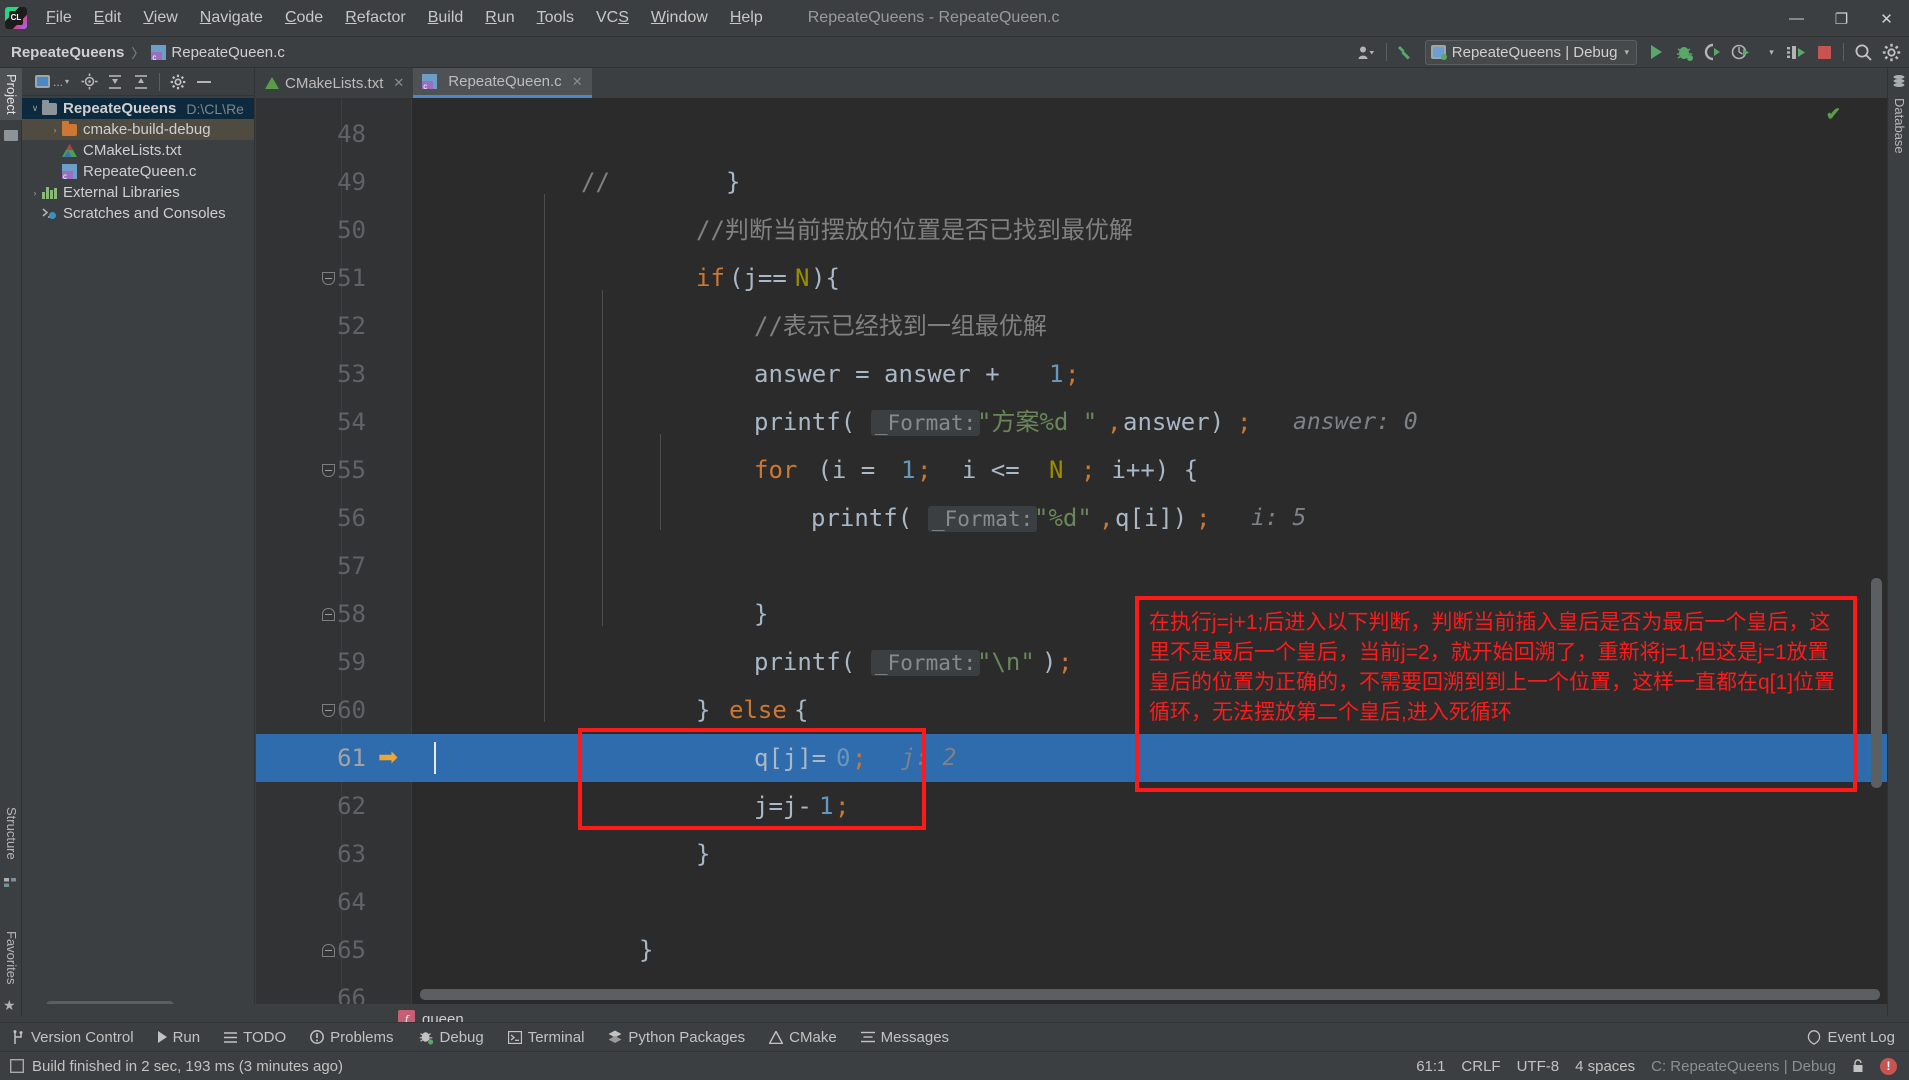 The height and width of the screenshot is (1080, 1909). What do you see at coordinates (311, 422) in the screenshot?
I see `line-number: 54` at bounding box center [311, 422].